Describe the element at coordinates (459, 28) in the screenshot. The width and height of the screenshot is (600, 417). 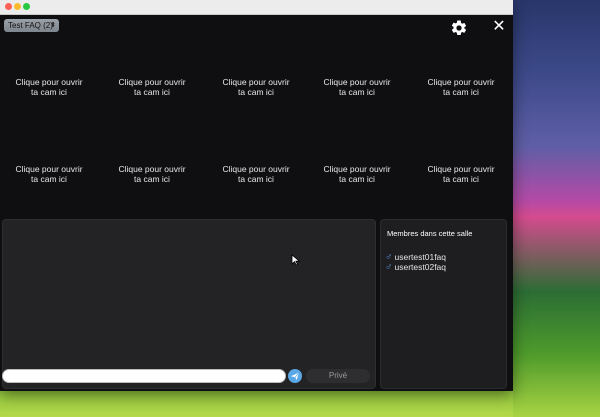
I see `gear-icon` at that location.